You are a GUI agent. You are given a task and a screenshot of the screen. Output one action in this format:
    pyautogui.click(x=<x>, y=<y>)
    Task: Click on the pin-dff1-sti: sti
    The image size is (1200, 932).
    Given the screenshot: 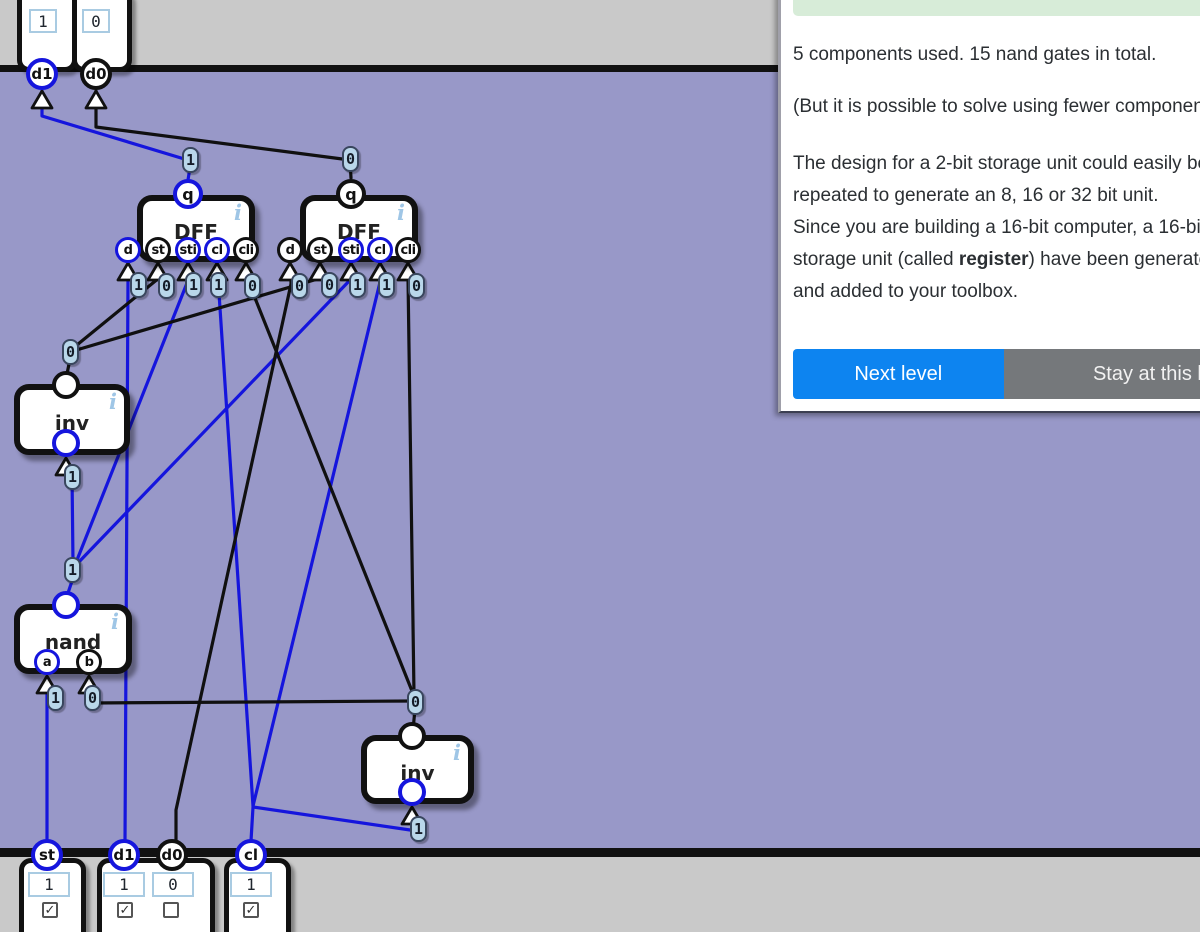 What is the action you would take?
    pyautogui.click(x=188, y=250)
    